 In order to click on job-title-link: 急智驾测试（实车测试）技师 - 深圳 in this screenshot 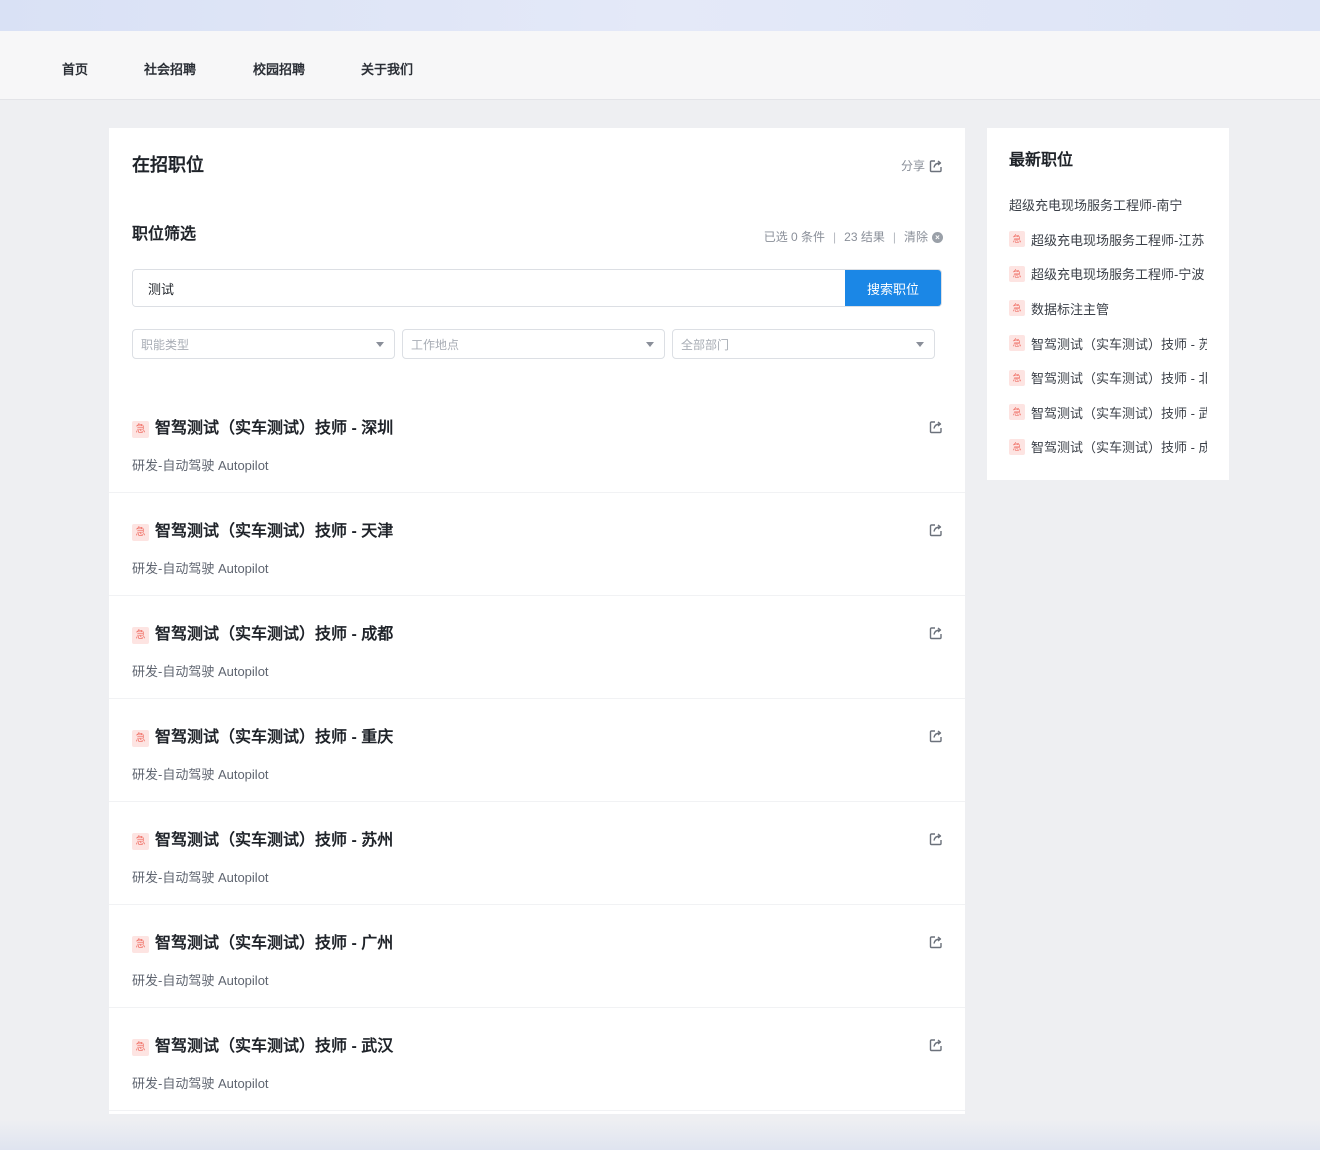, I will do `click(262, 429)`.